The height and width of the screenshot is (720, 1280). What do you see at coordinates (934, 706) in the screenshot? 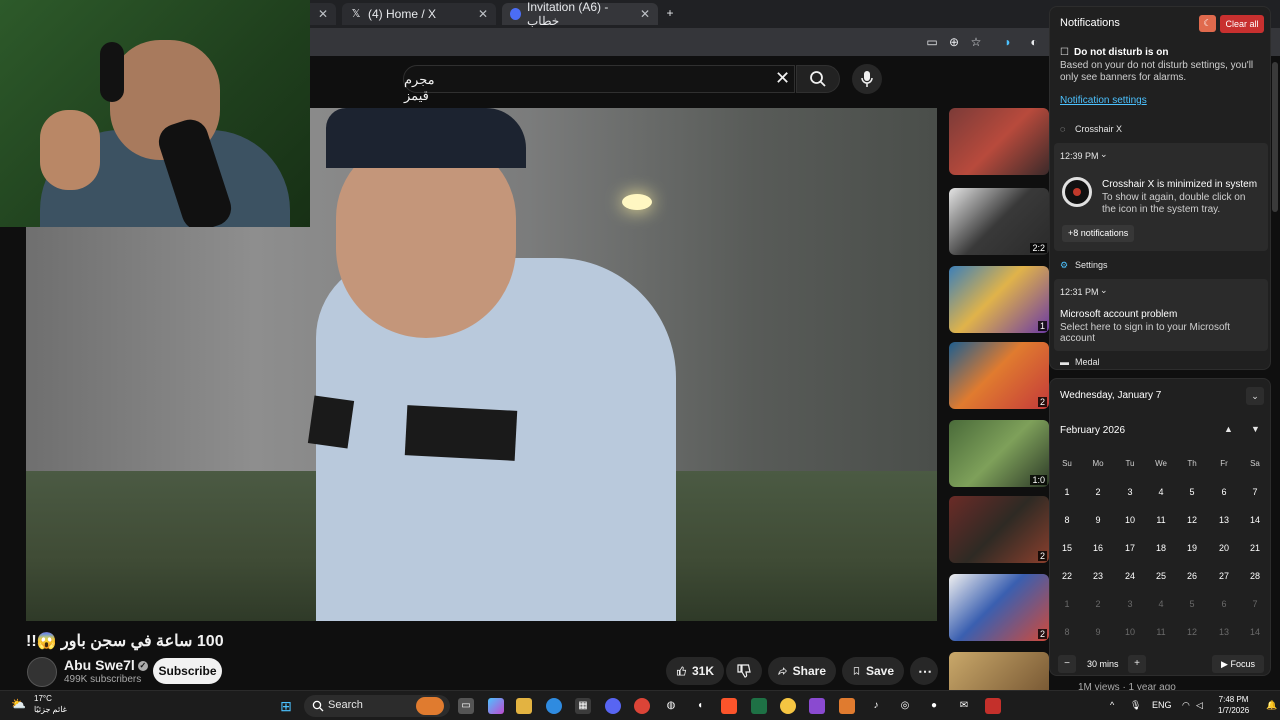
I see `obs-icon: ●` at bounding box center [934, 706].